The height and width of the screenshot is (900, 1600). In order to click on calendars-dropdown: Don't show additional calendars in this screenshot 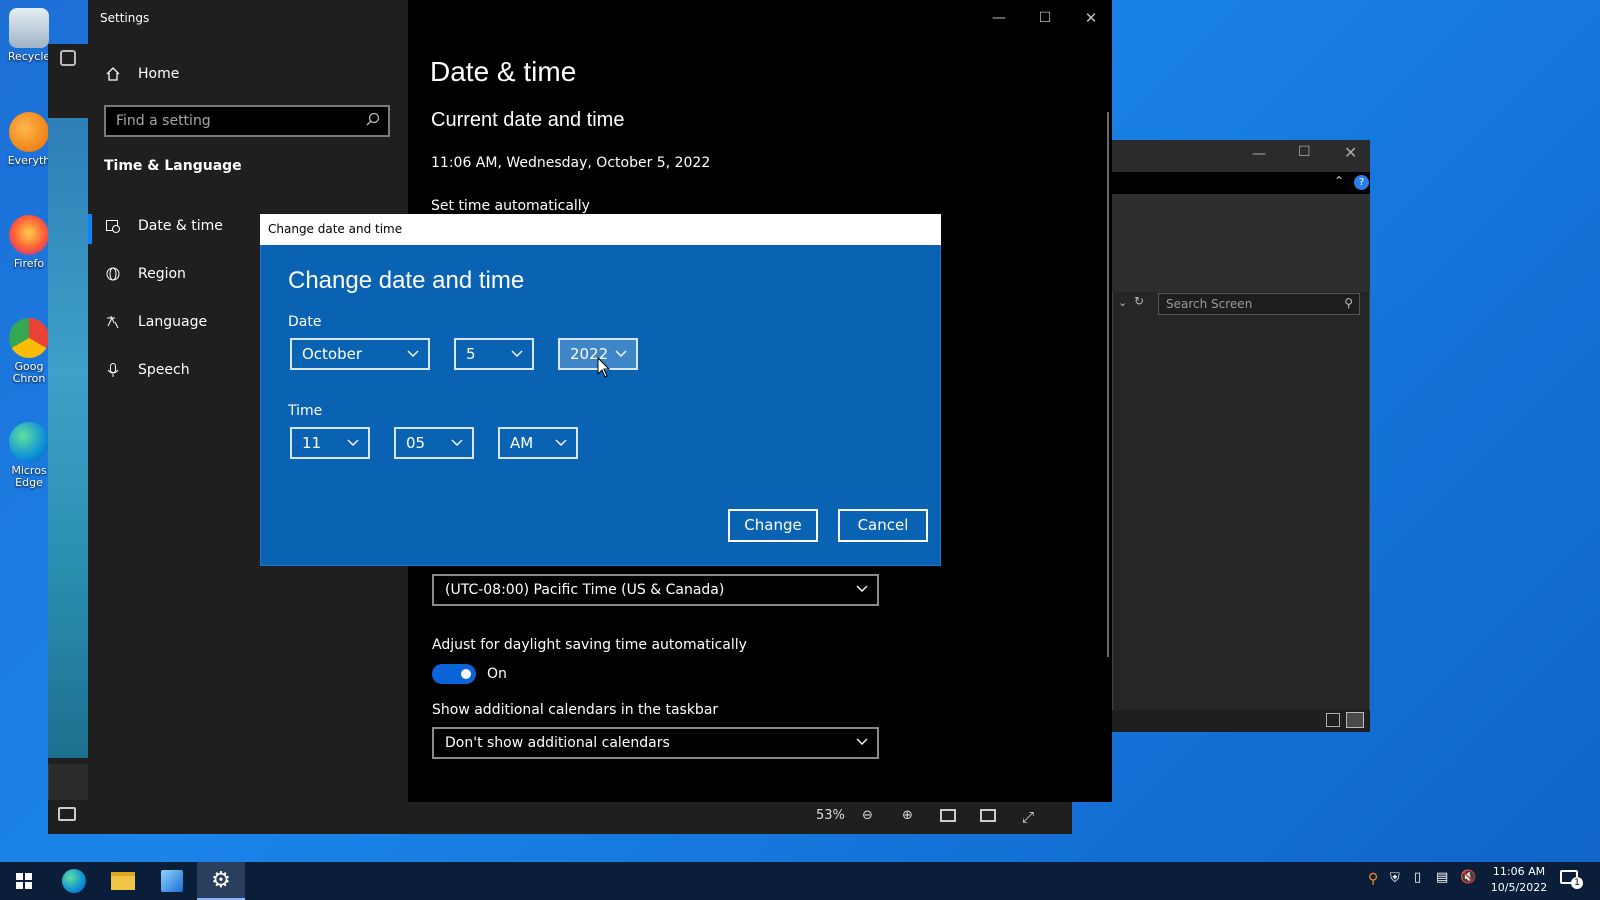, I will do `click(655, 743)`.